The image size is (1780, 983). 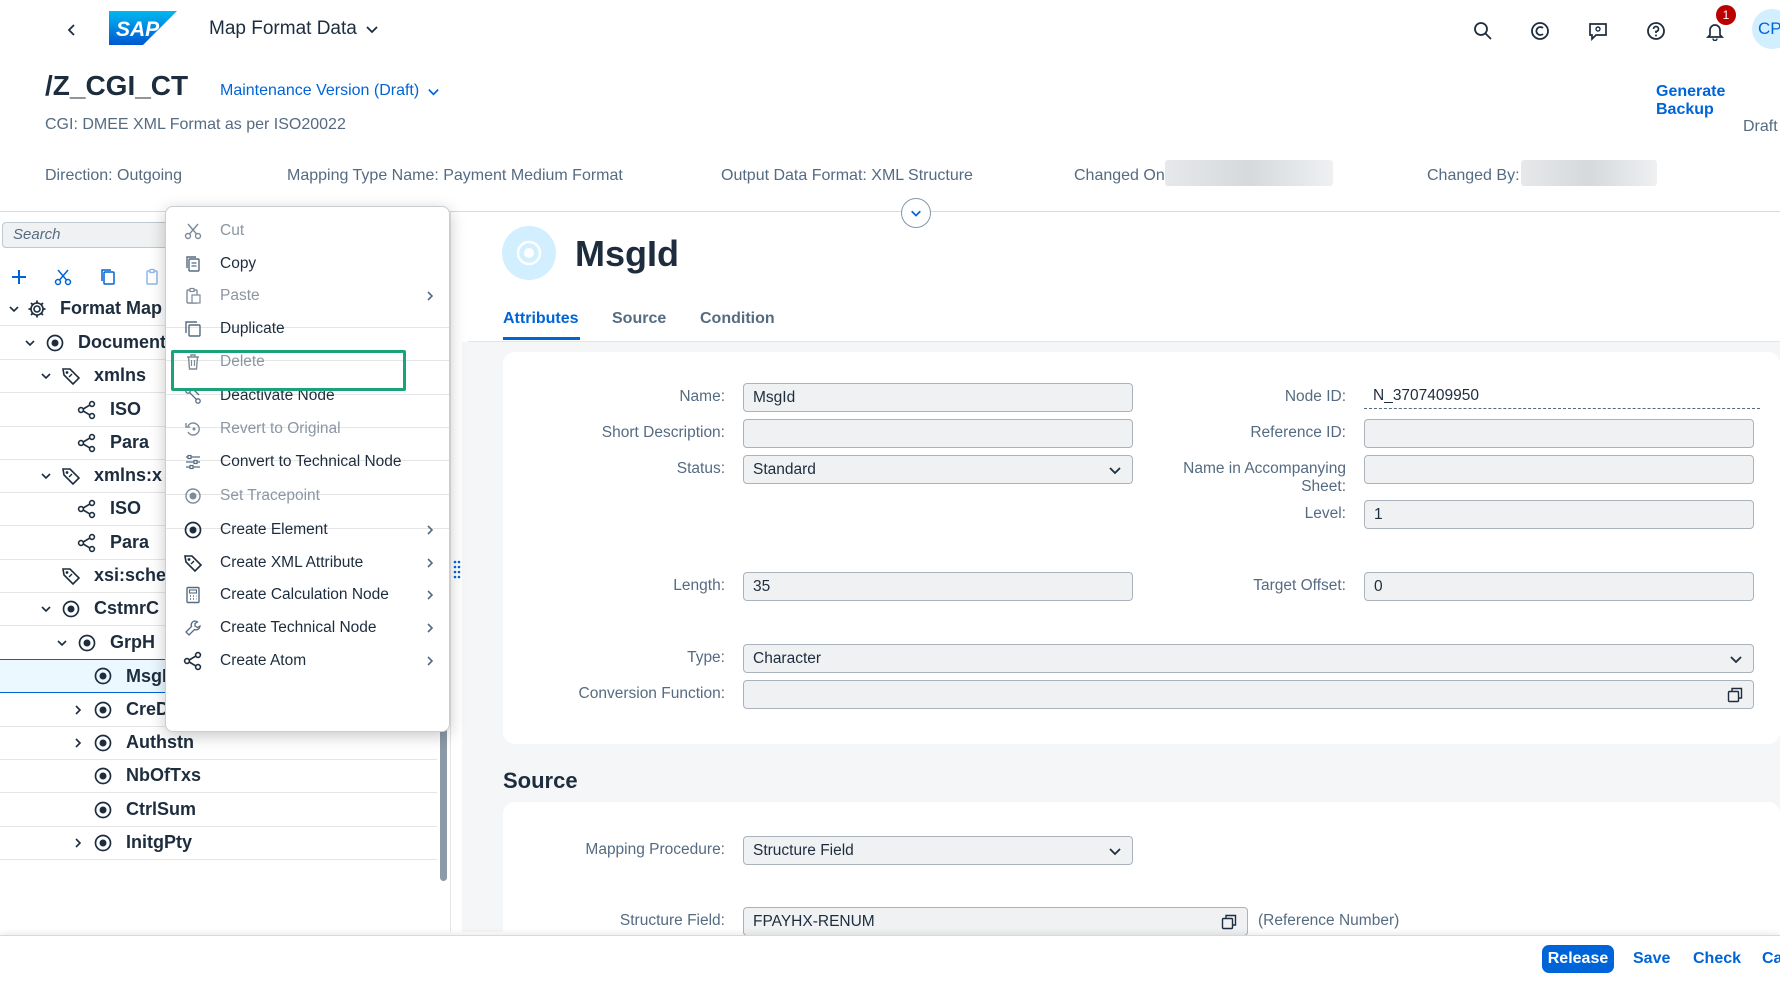 What do you see at coordinates (938, 469) in the screenshot?
I see `status-select: Standard` at bounding box center [938, 469].